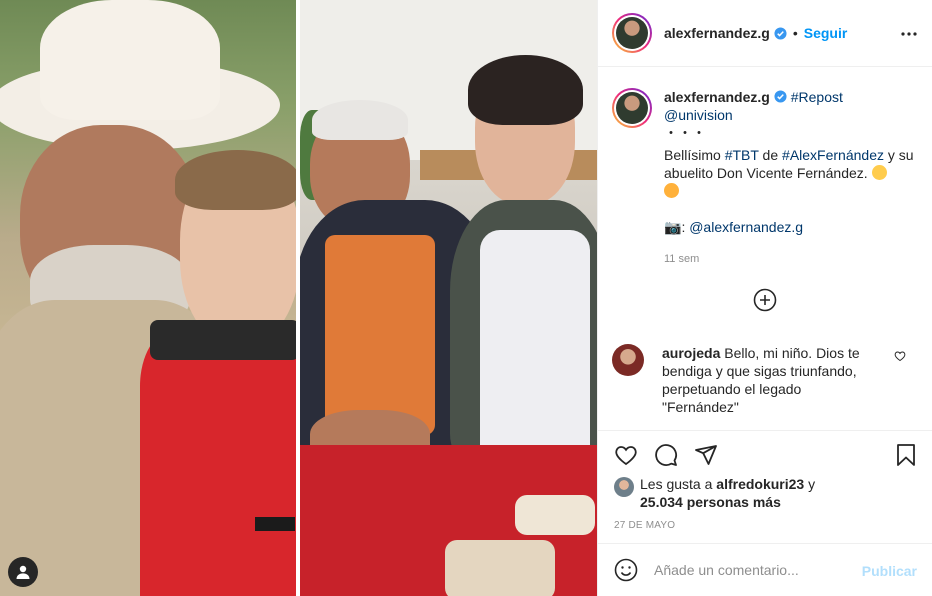  Describe the element at coordinates (706, 455) in the screenshot. I see `paper-plane-icon` at that location.